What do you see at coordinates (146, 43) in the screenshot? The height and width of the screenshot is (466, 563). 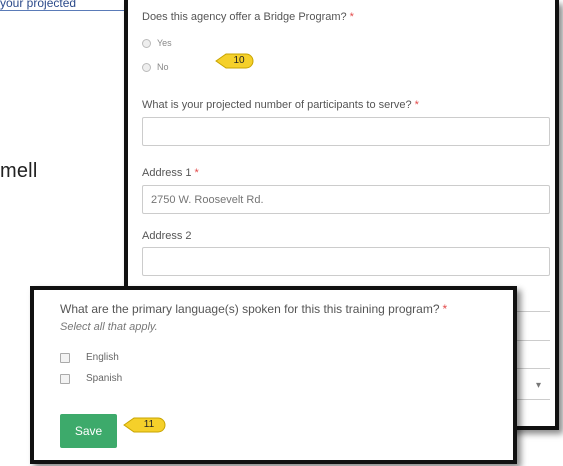 I see `radio-yes` at bounding box center [146, 43].